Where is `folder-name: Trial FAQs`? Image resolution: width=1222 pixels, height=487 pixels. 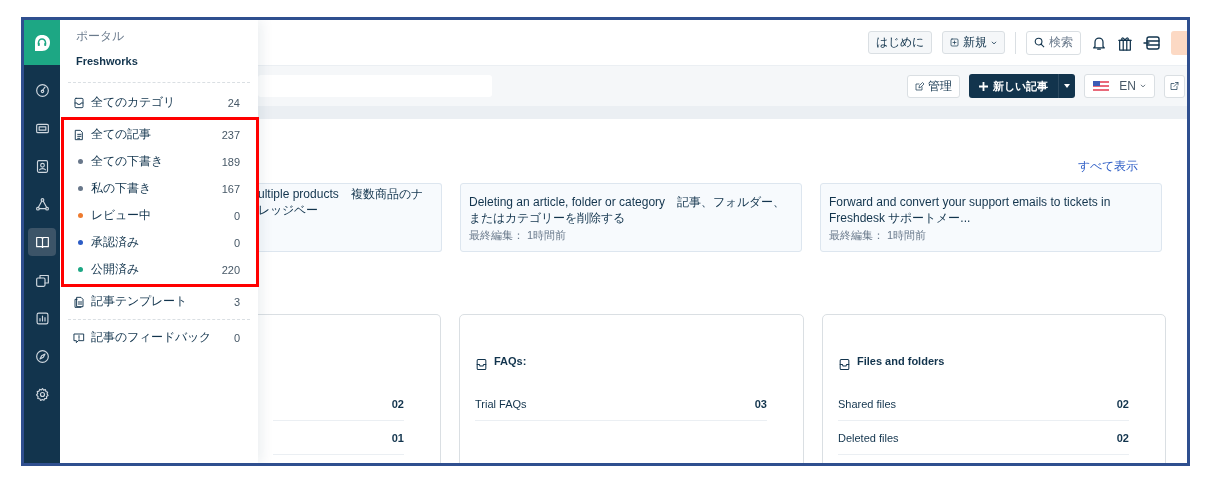 folder-name: Trial FAQs is located at coordinates (501, 403).